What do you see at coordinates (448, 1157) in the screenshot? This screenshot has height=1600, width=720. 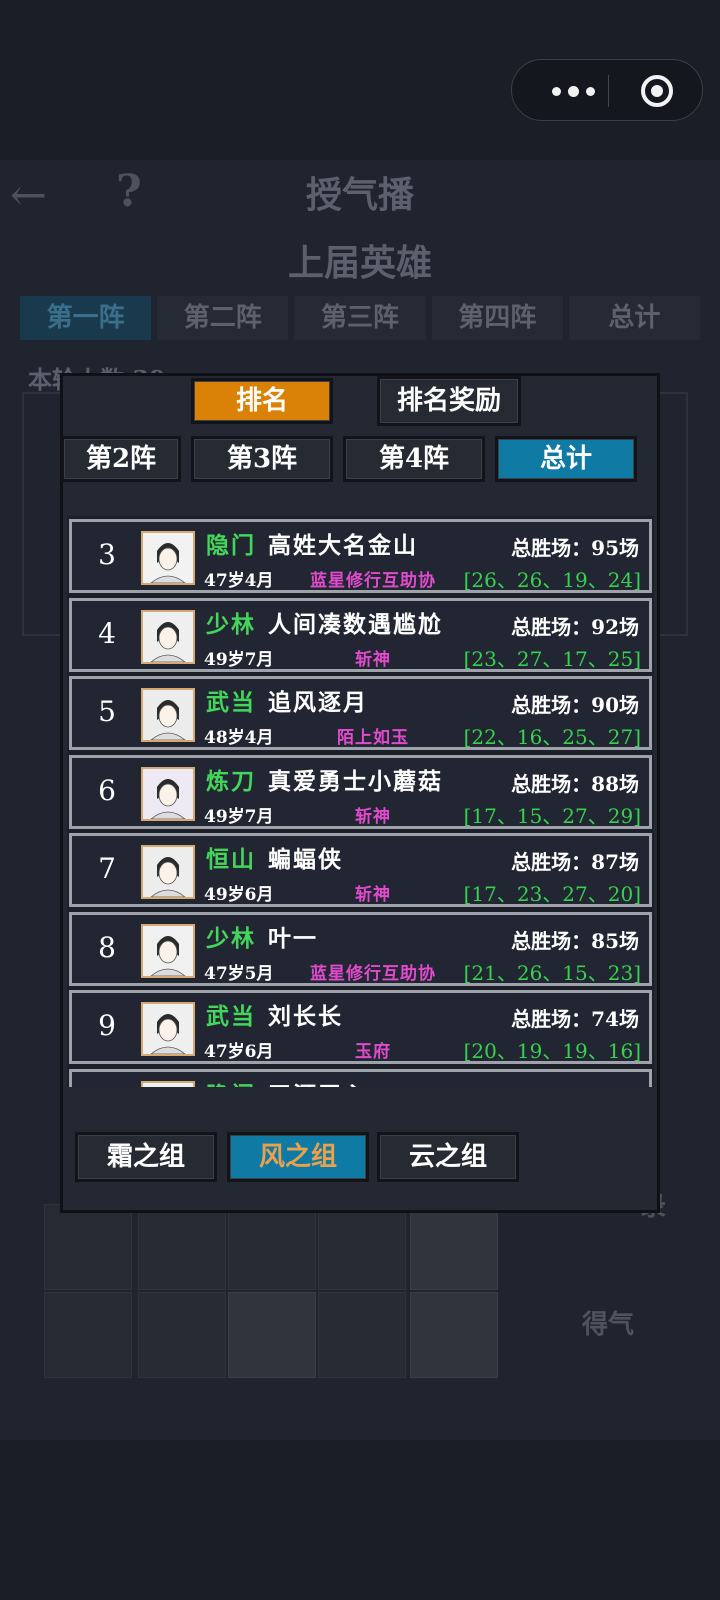 I see `group-tab-cloud: 云之组` at bounding box center [448, 1157].